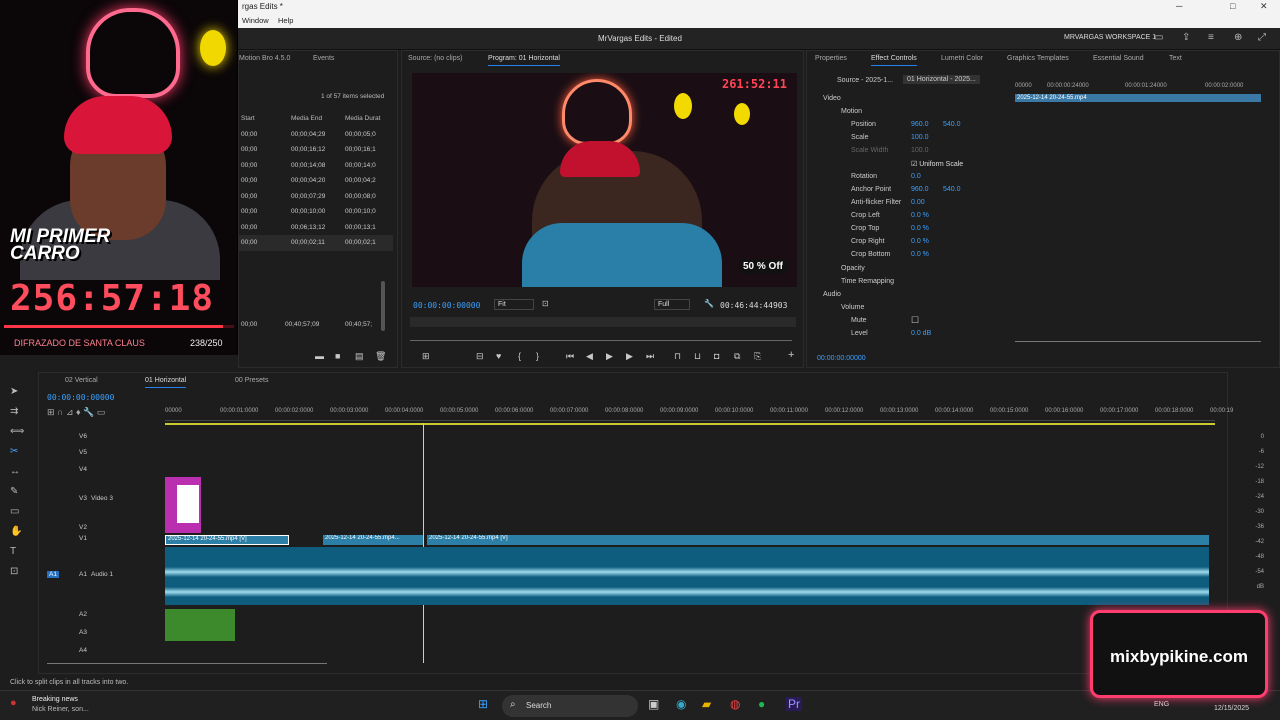 The height and width of the screenshot is (720, 1280). Describe the element at coordinates (894, 60) in the screenshot. I see `tab-effect-controls: Effect Controls` at that location.